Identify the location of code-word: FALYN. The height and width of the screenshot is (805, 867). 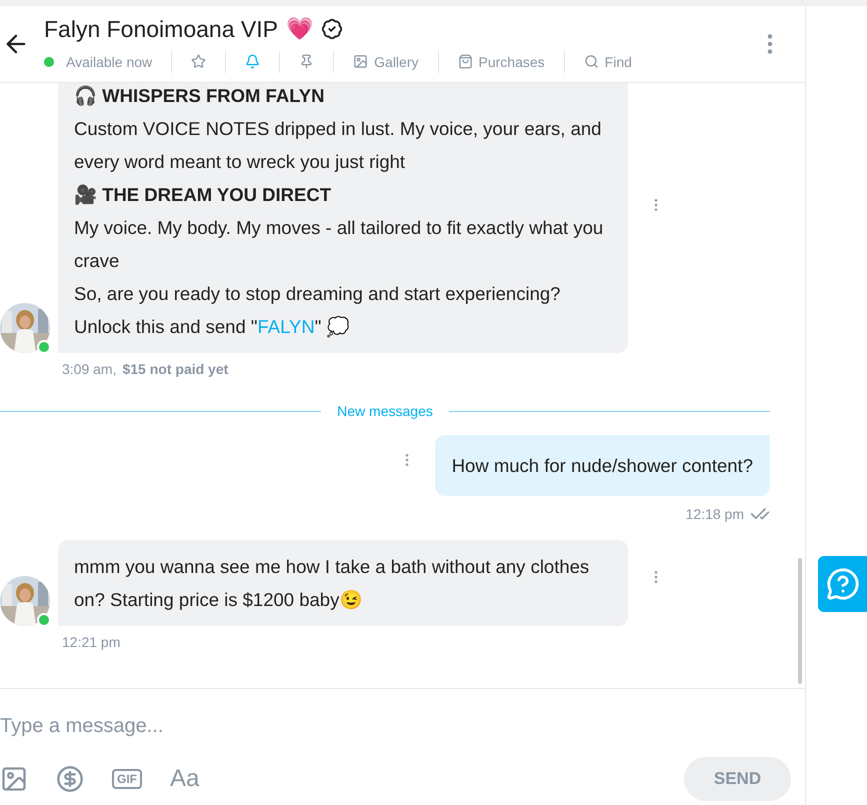
(286, 326).